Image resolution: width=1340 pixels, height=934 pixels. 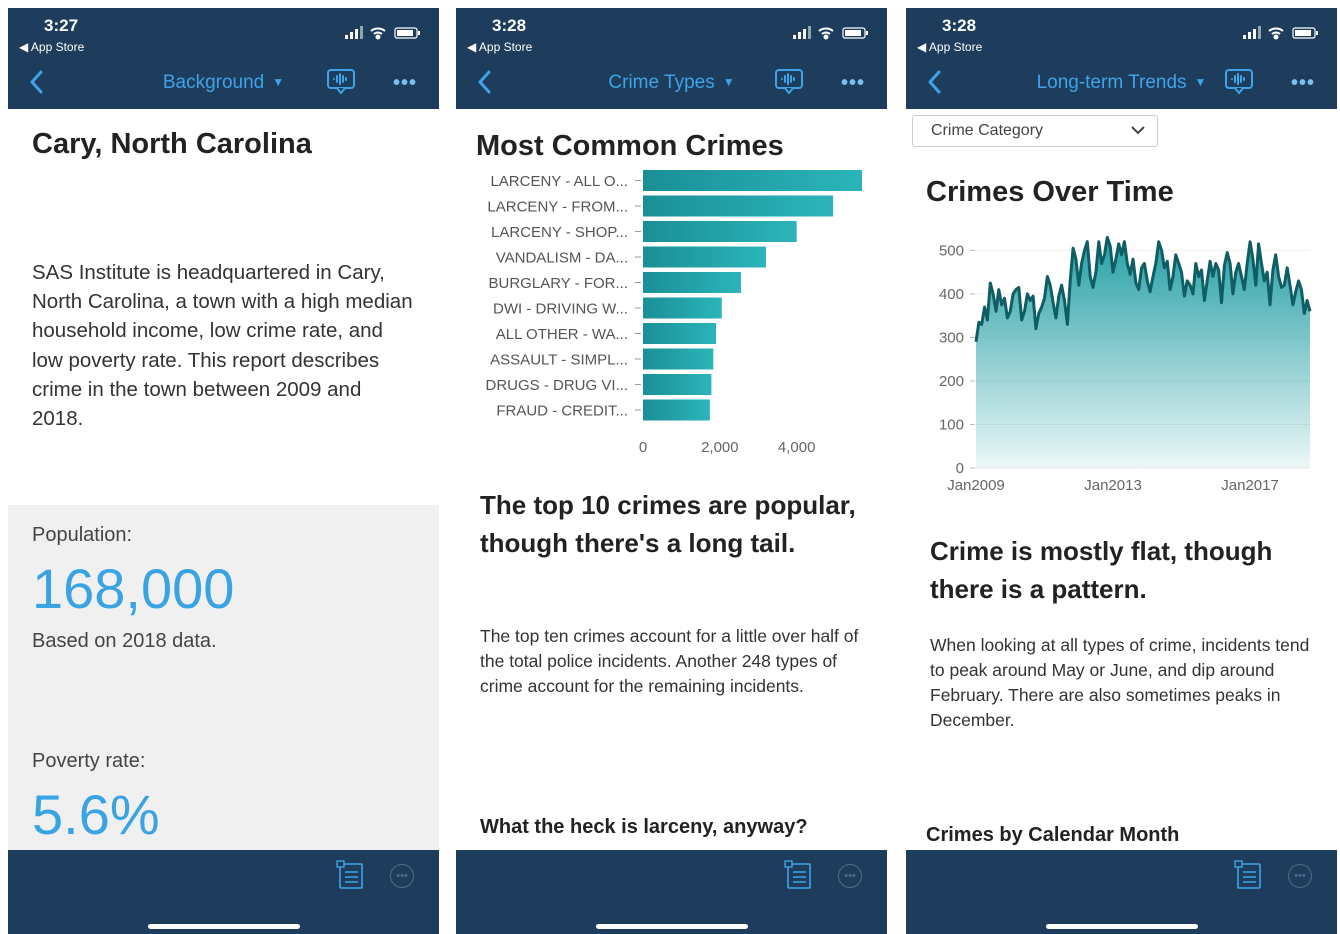 I want to click on x-tick-label: 4,000, so click(x=797, y=447).